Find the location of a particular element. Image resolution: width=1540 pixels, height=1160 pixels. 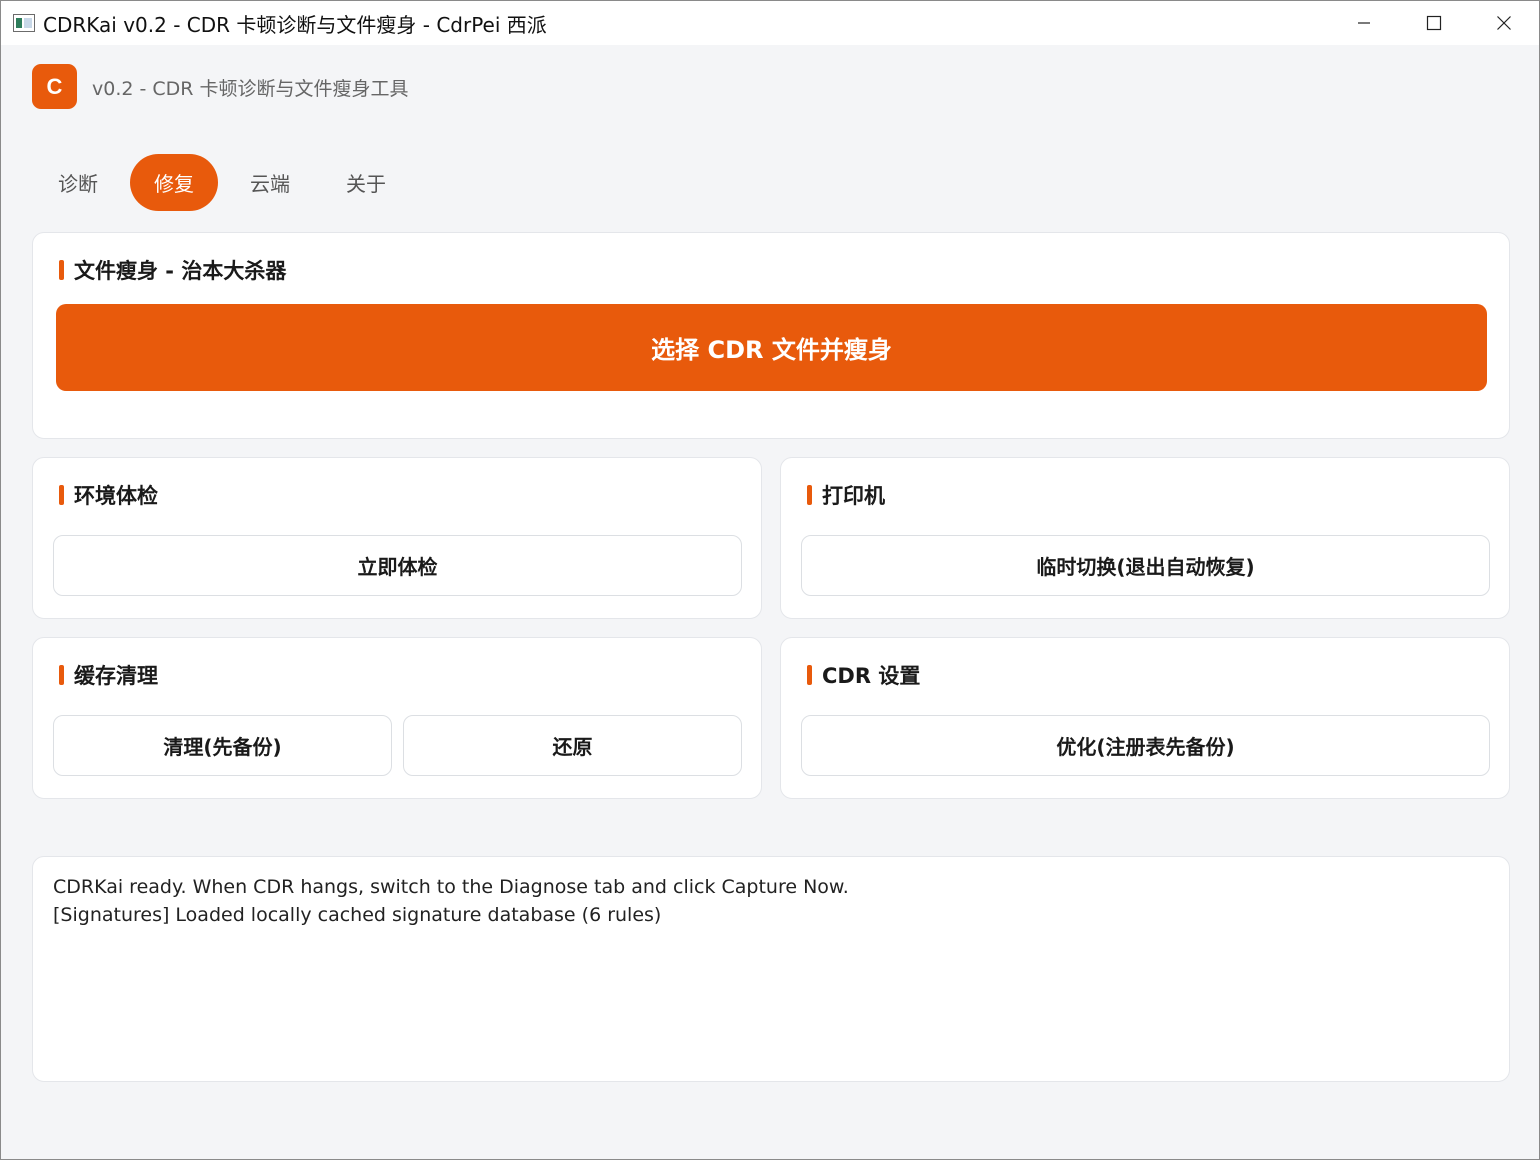

cdr-optimize-button: 优化(注册表先备份) is located at coordinates (1145, 745).